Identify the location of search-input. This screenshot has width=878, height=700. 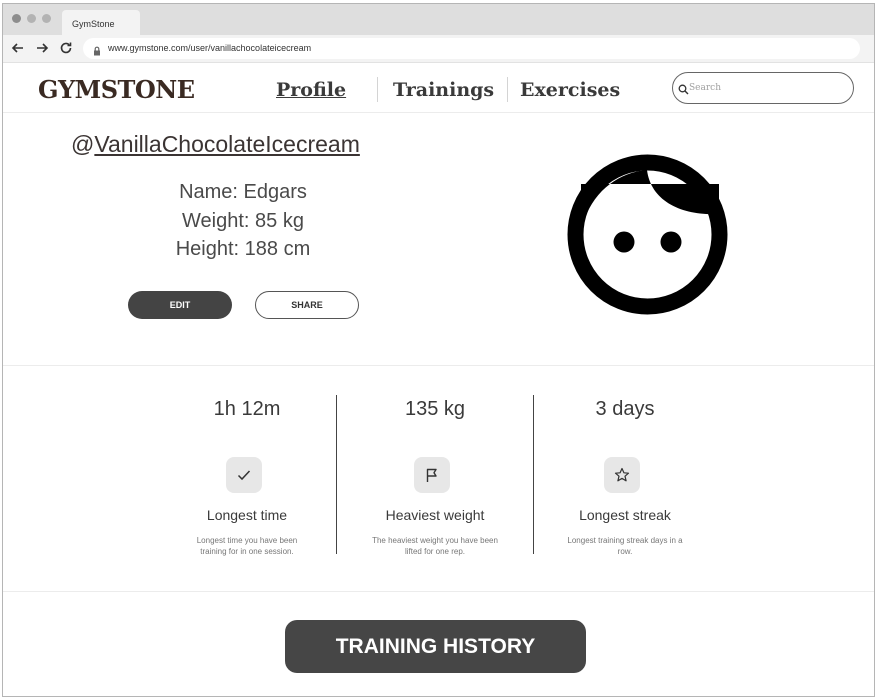
(764, 88).